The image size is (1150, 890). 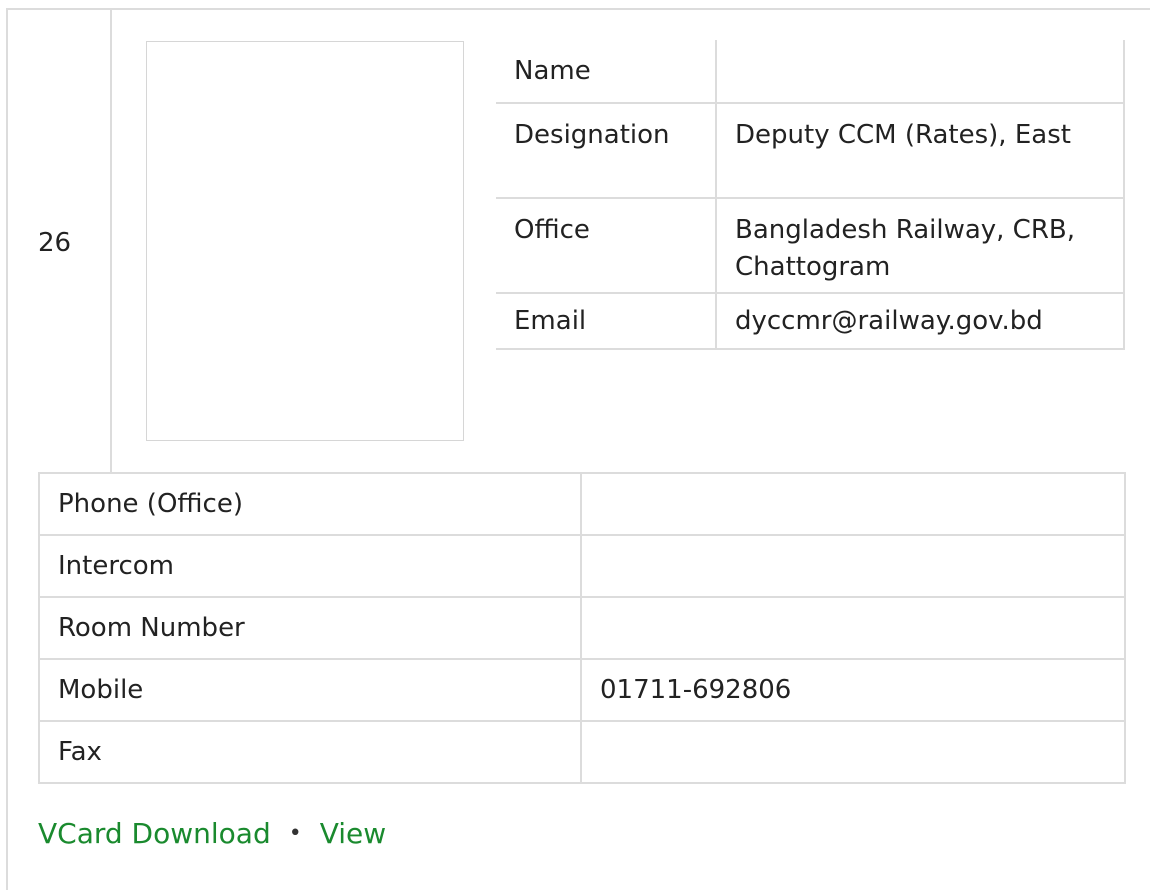 I want to click on contact-row-phone: Phone (Office), so click(x=582, y=504).